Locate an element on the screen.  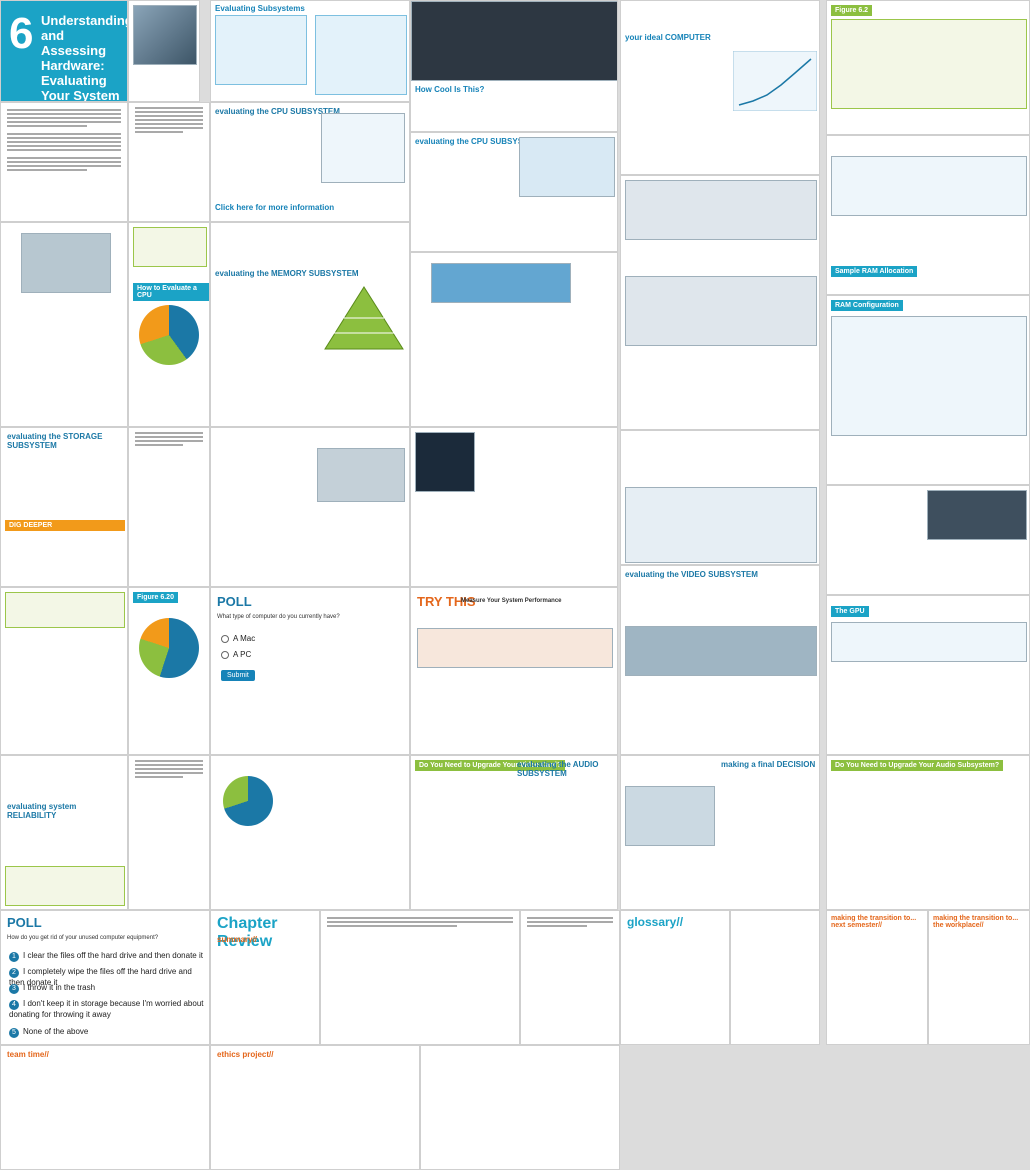
intro-text-page is located at coordinates (64, 162).